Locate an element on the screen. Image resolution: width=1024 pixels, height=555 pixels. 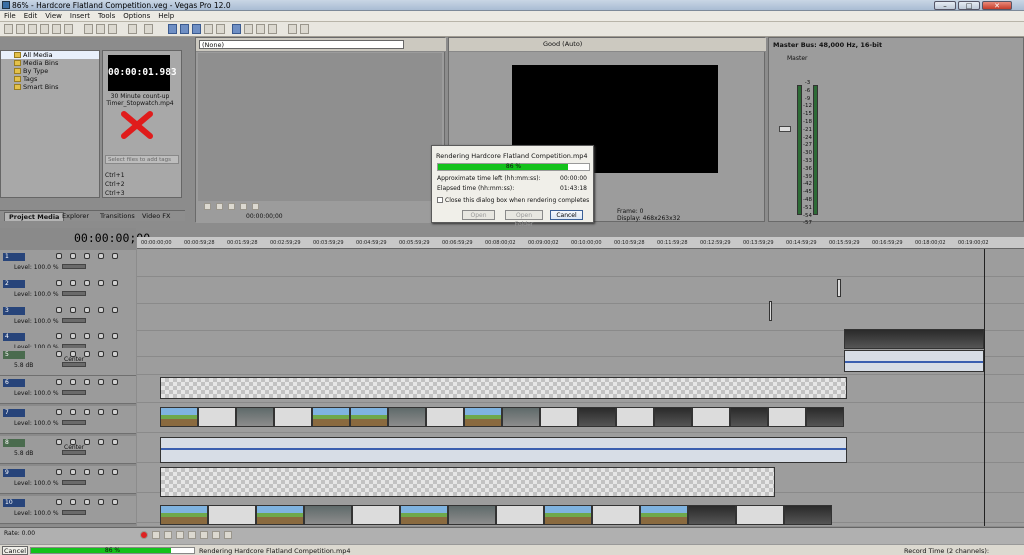
track-header-7: 7 Level: 100.0 % is located at coordinates (68, 420).